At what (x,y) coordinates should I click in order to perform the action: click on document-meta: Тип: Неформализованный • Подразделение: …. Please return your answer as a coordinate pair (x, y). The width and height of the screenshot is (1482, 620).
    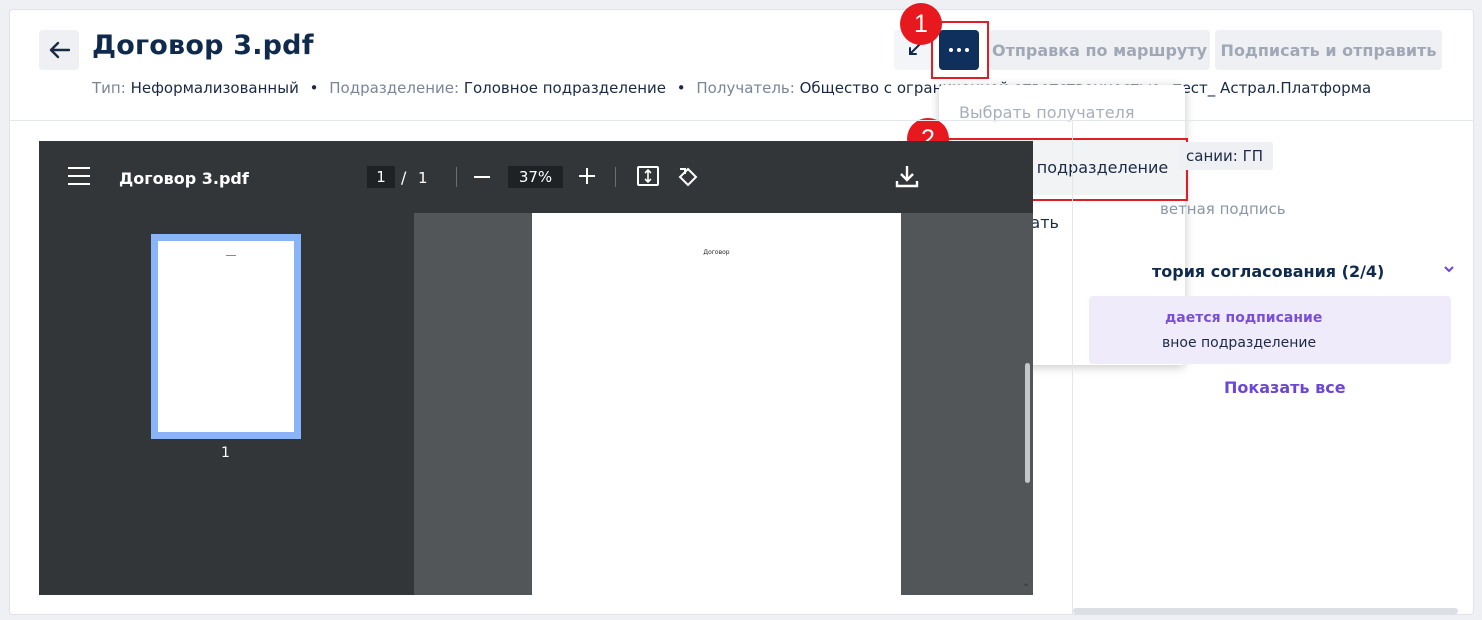
    Looking at the image, I should click on (764, 88).